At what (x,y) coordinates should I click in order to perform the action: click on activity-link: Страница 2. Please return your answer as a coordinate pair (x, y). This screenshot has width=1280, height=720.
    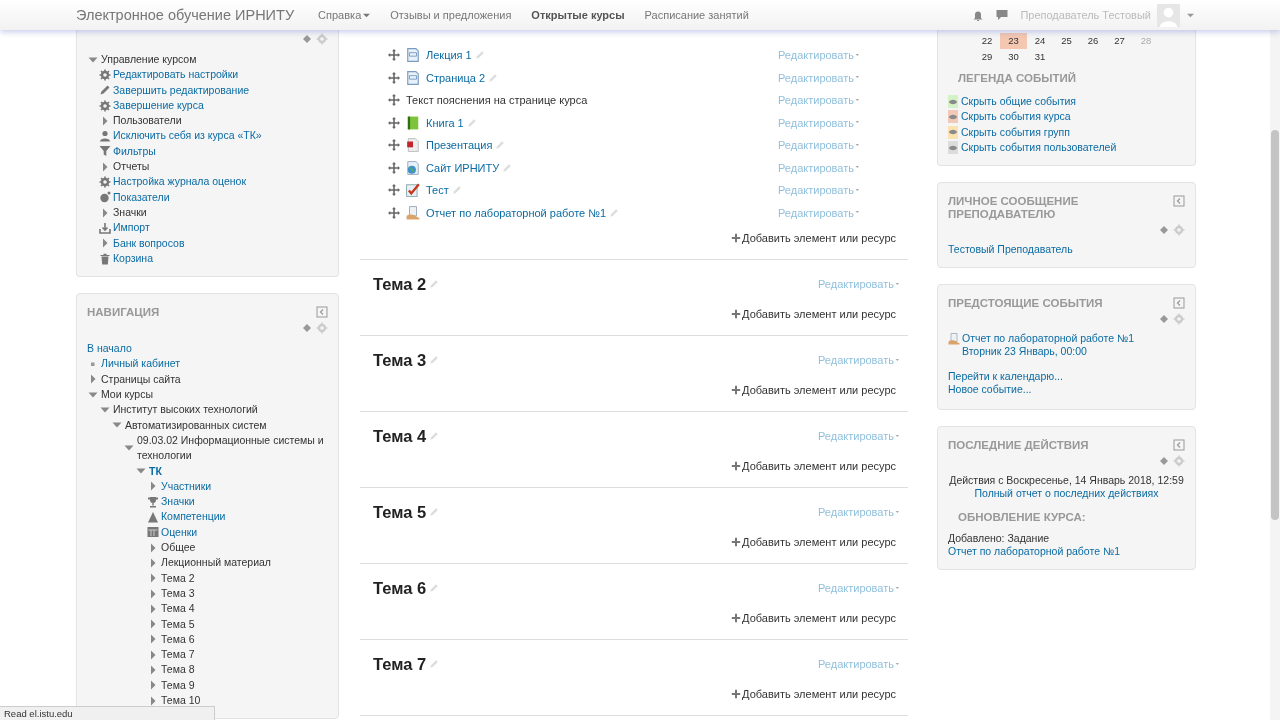
    Looking at the image, I should click on (456, 77).